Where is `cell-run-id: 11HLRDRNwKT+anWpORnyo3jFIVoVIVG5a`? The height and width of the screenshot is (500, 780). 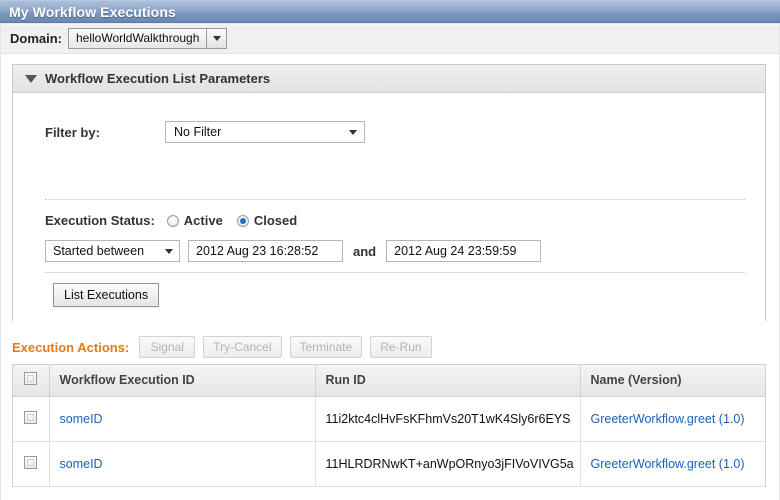 cell-run-id: 11HLRDRNwKT+anWpORnyo3jFIVoVIVG5a is located at coordinates (448, 464).